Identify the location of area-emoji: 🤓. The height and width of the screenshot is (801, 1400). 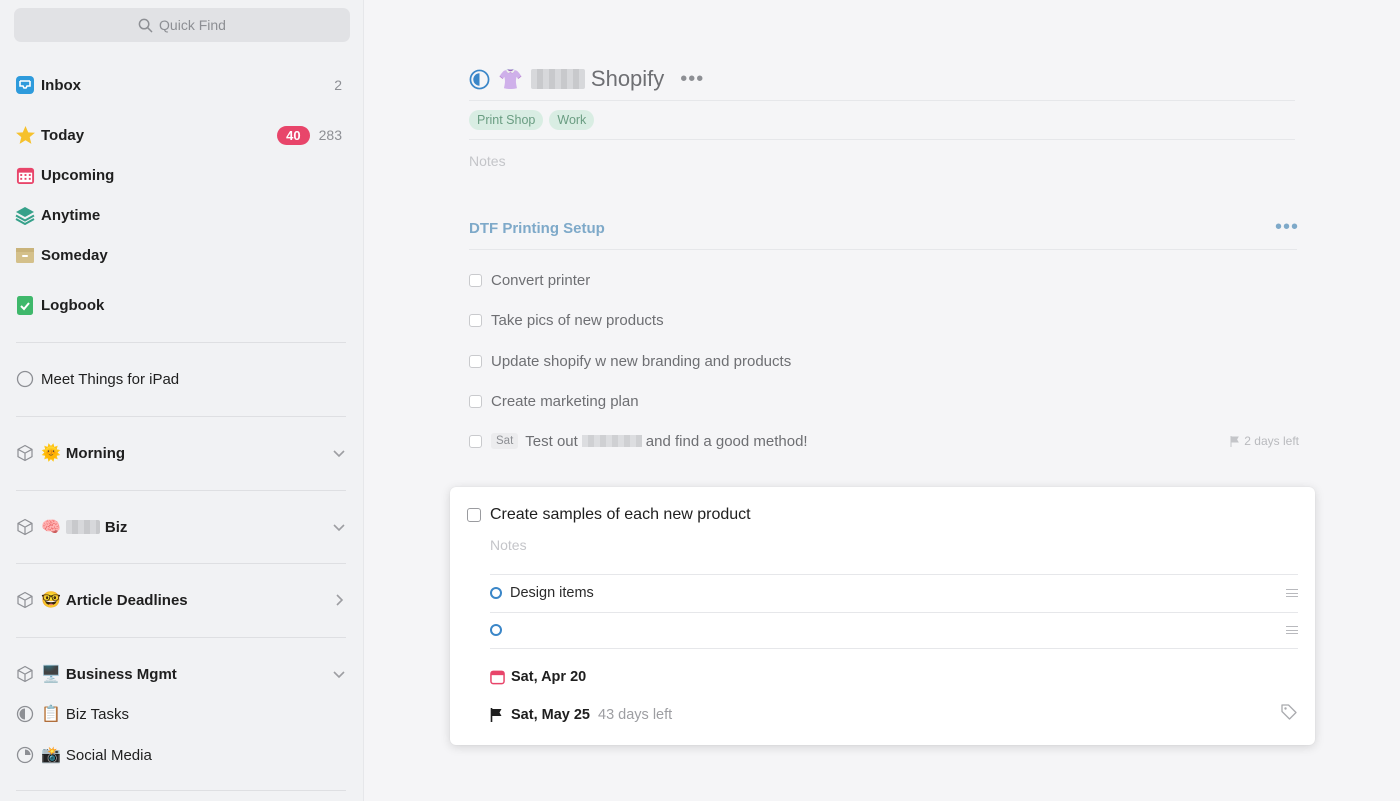
(51, 600).